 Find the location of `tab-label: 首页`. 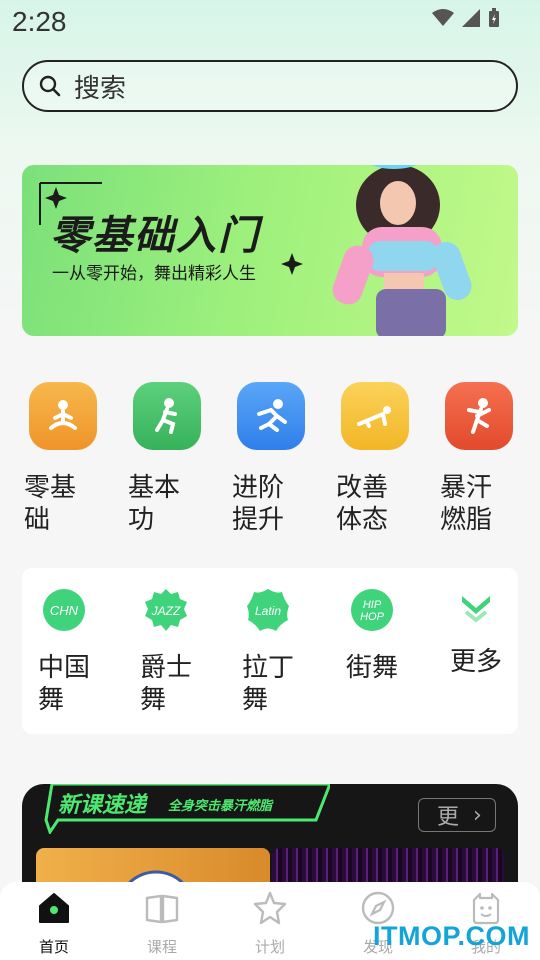

tab-label: 首页 is located at coordinates (53, 947).